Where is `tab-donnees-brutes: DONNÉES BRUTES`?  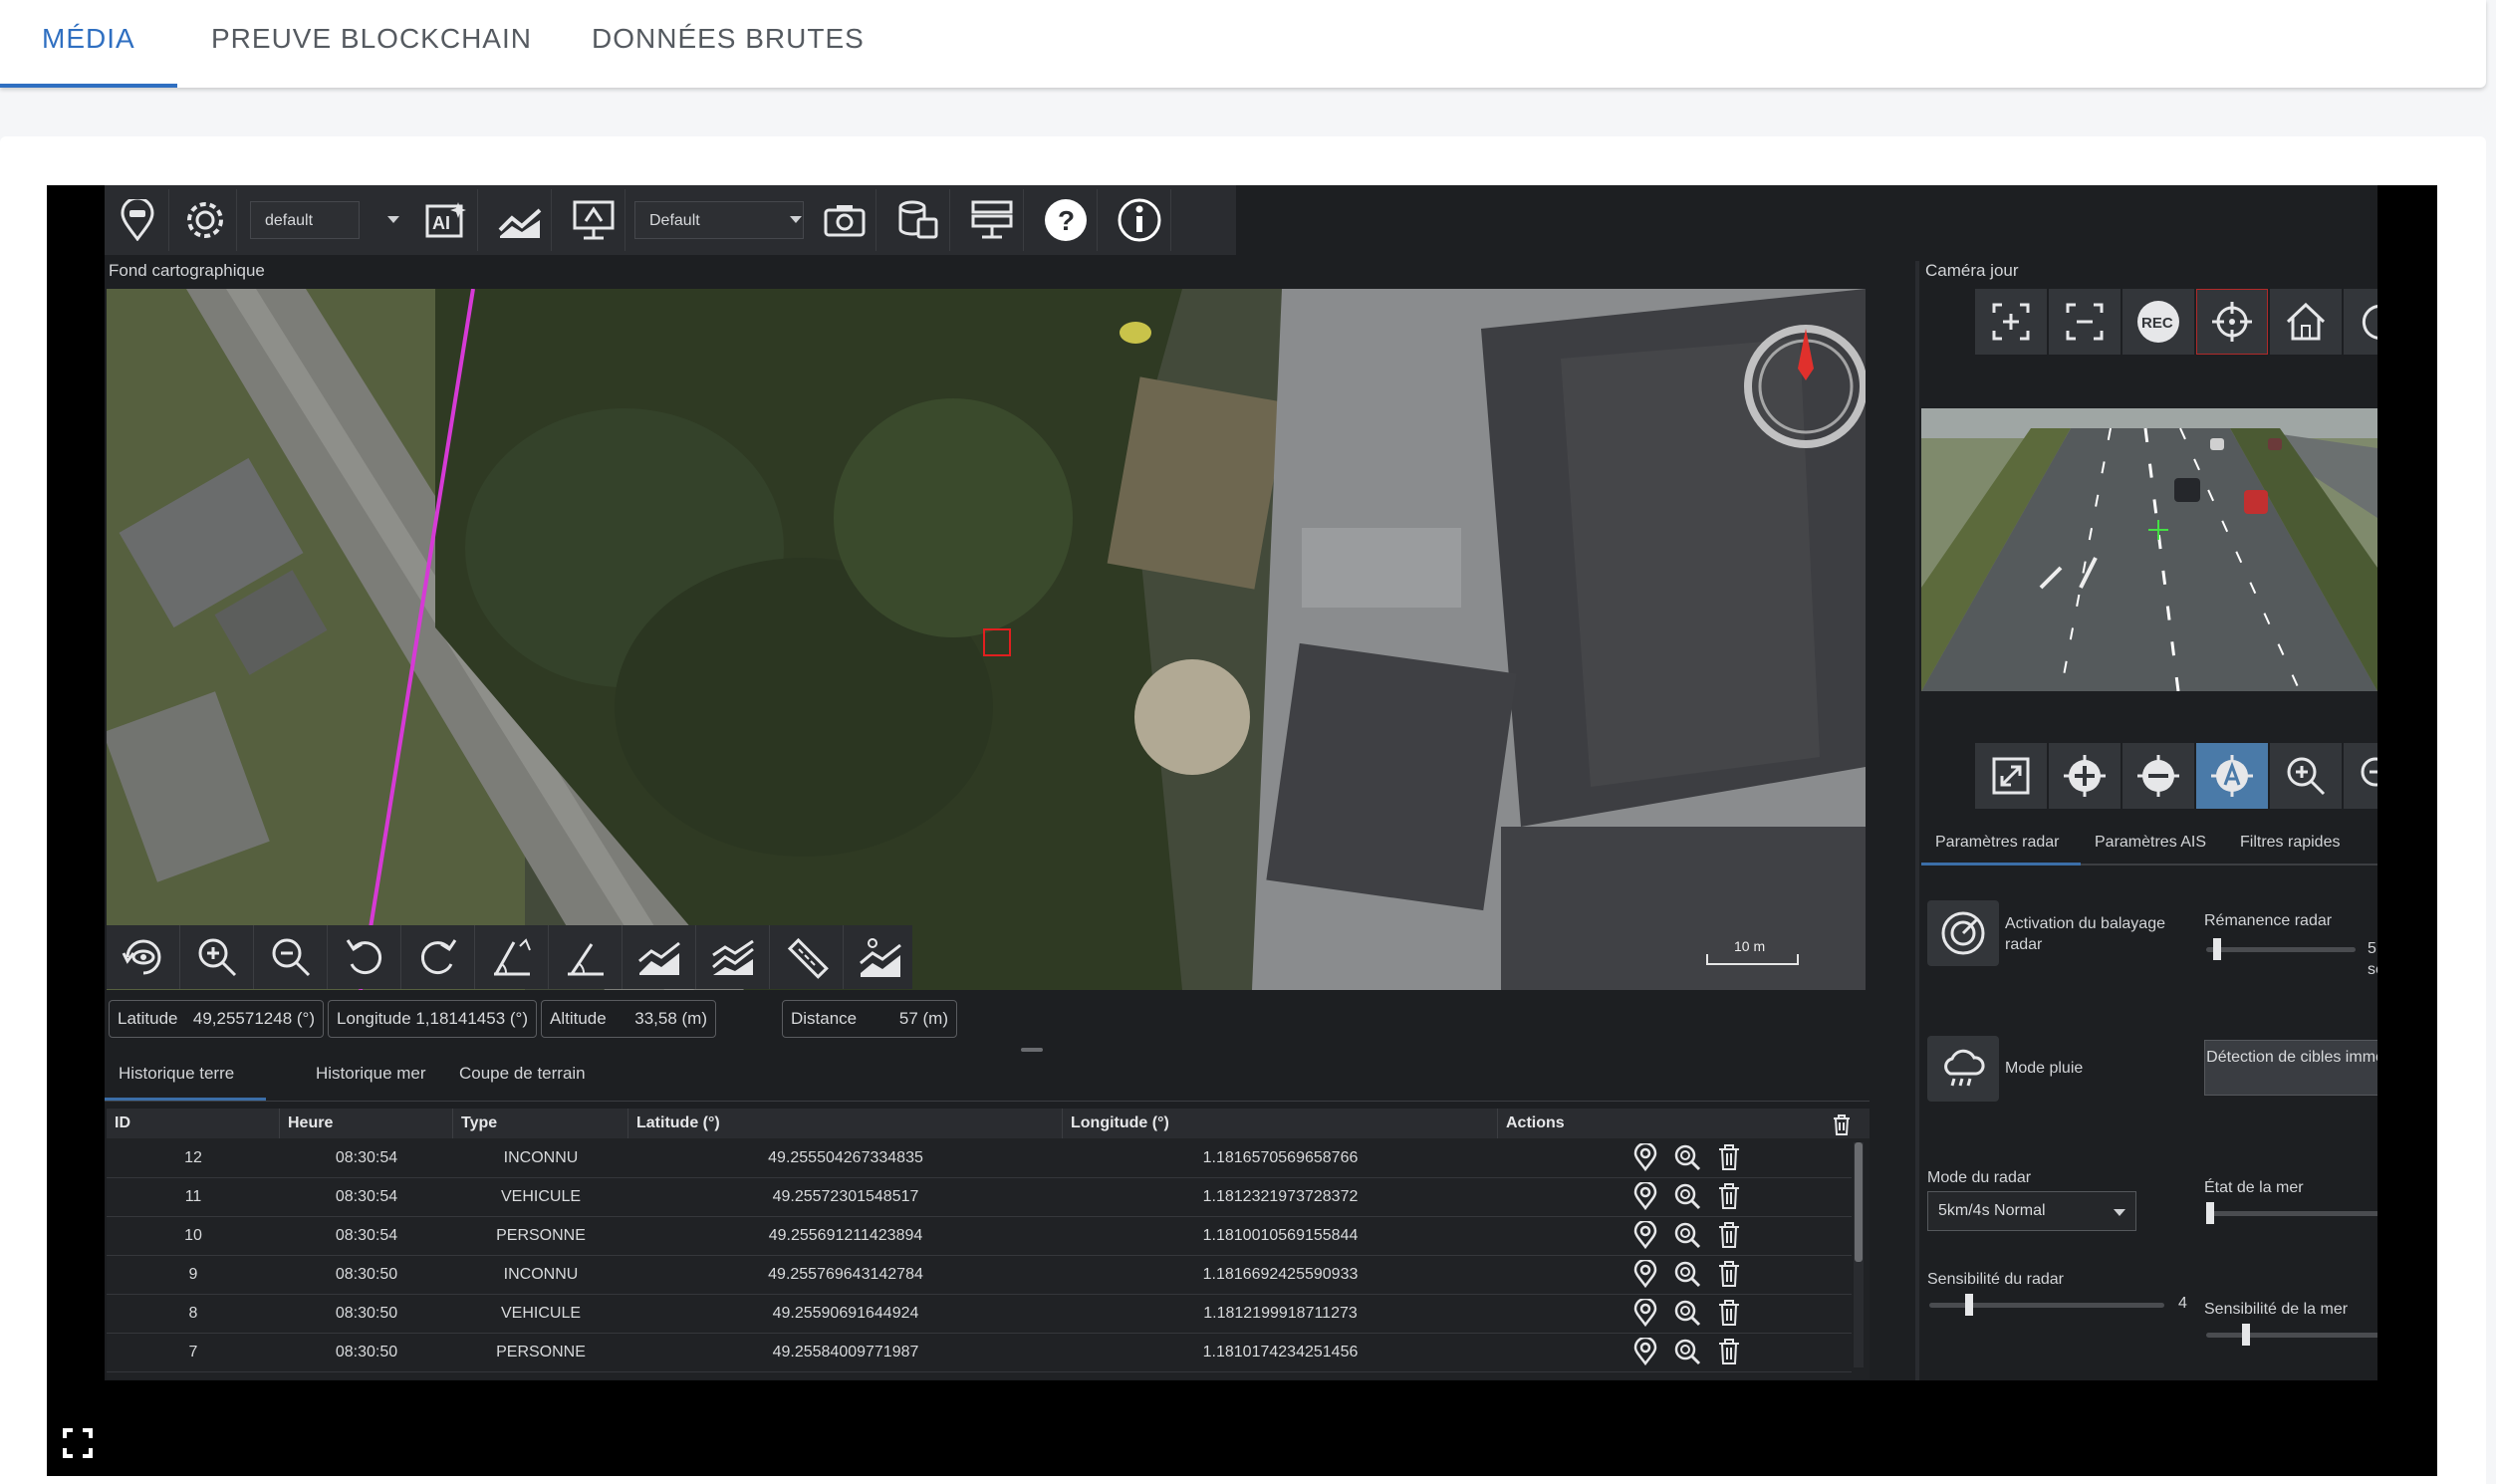
tab-donnees-brutes: DONNÉES BRUTES is located at coordinates (728, 44).